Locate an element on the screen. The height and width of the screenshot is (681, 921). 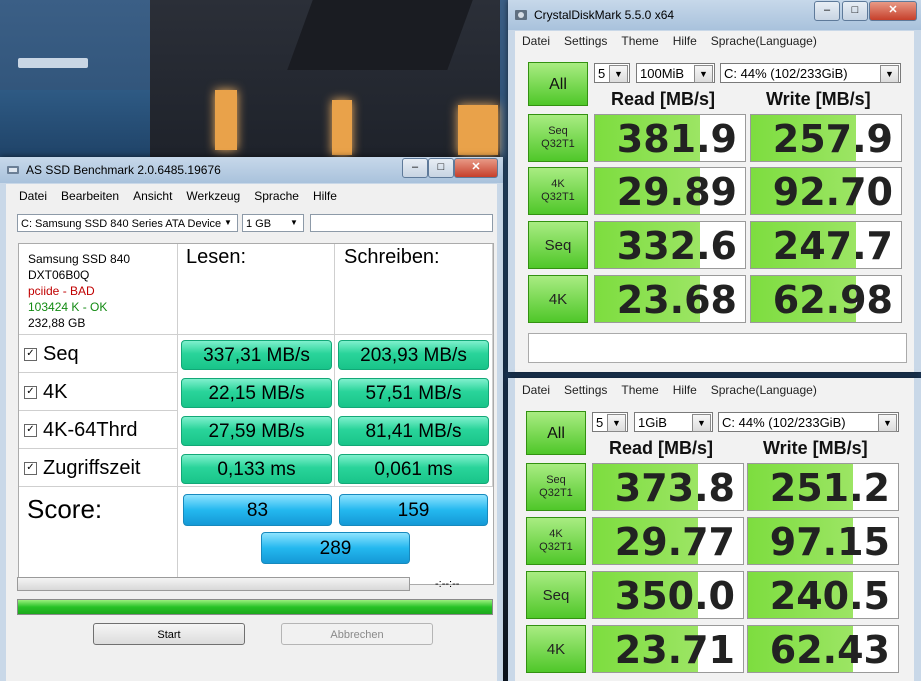
access-time-checkbox: ✓ is located at coordinates (30, 468).